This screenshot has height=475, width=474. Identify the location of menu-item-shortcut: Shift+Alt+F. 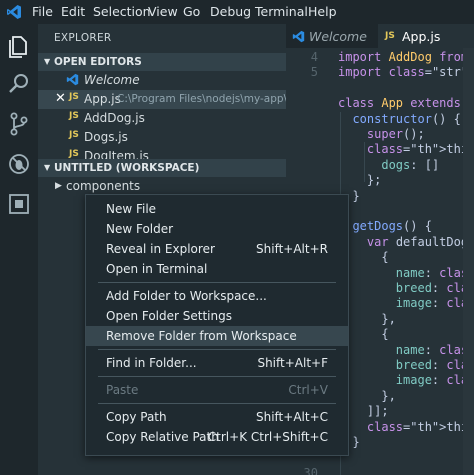
(292, 363).